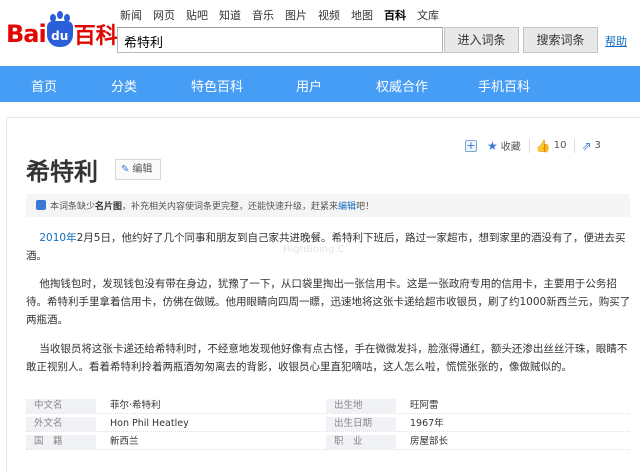 This screenshot has height=473, width=640. What do you see at coordinates (361, 406) in the screenshot?
I see `info-key: 出生地` at bounding box center [361, 406].